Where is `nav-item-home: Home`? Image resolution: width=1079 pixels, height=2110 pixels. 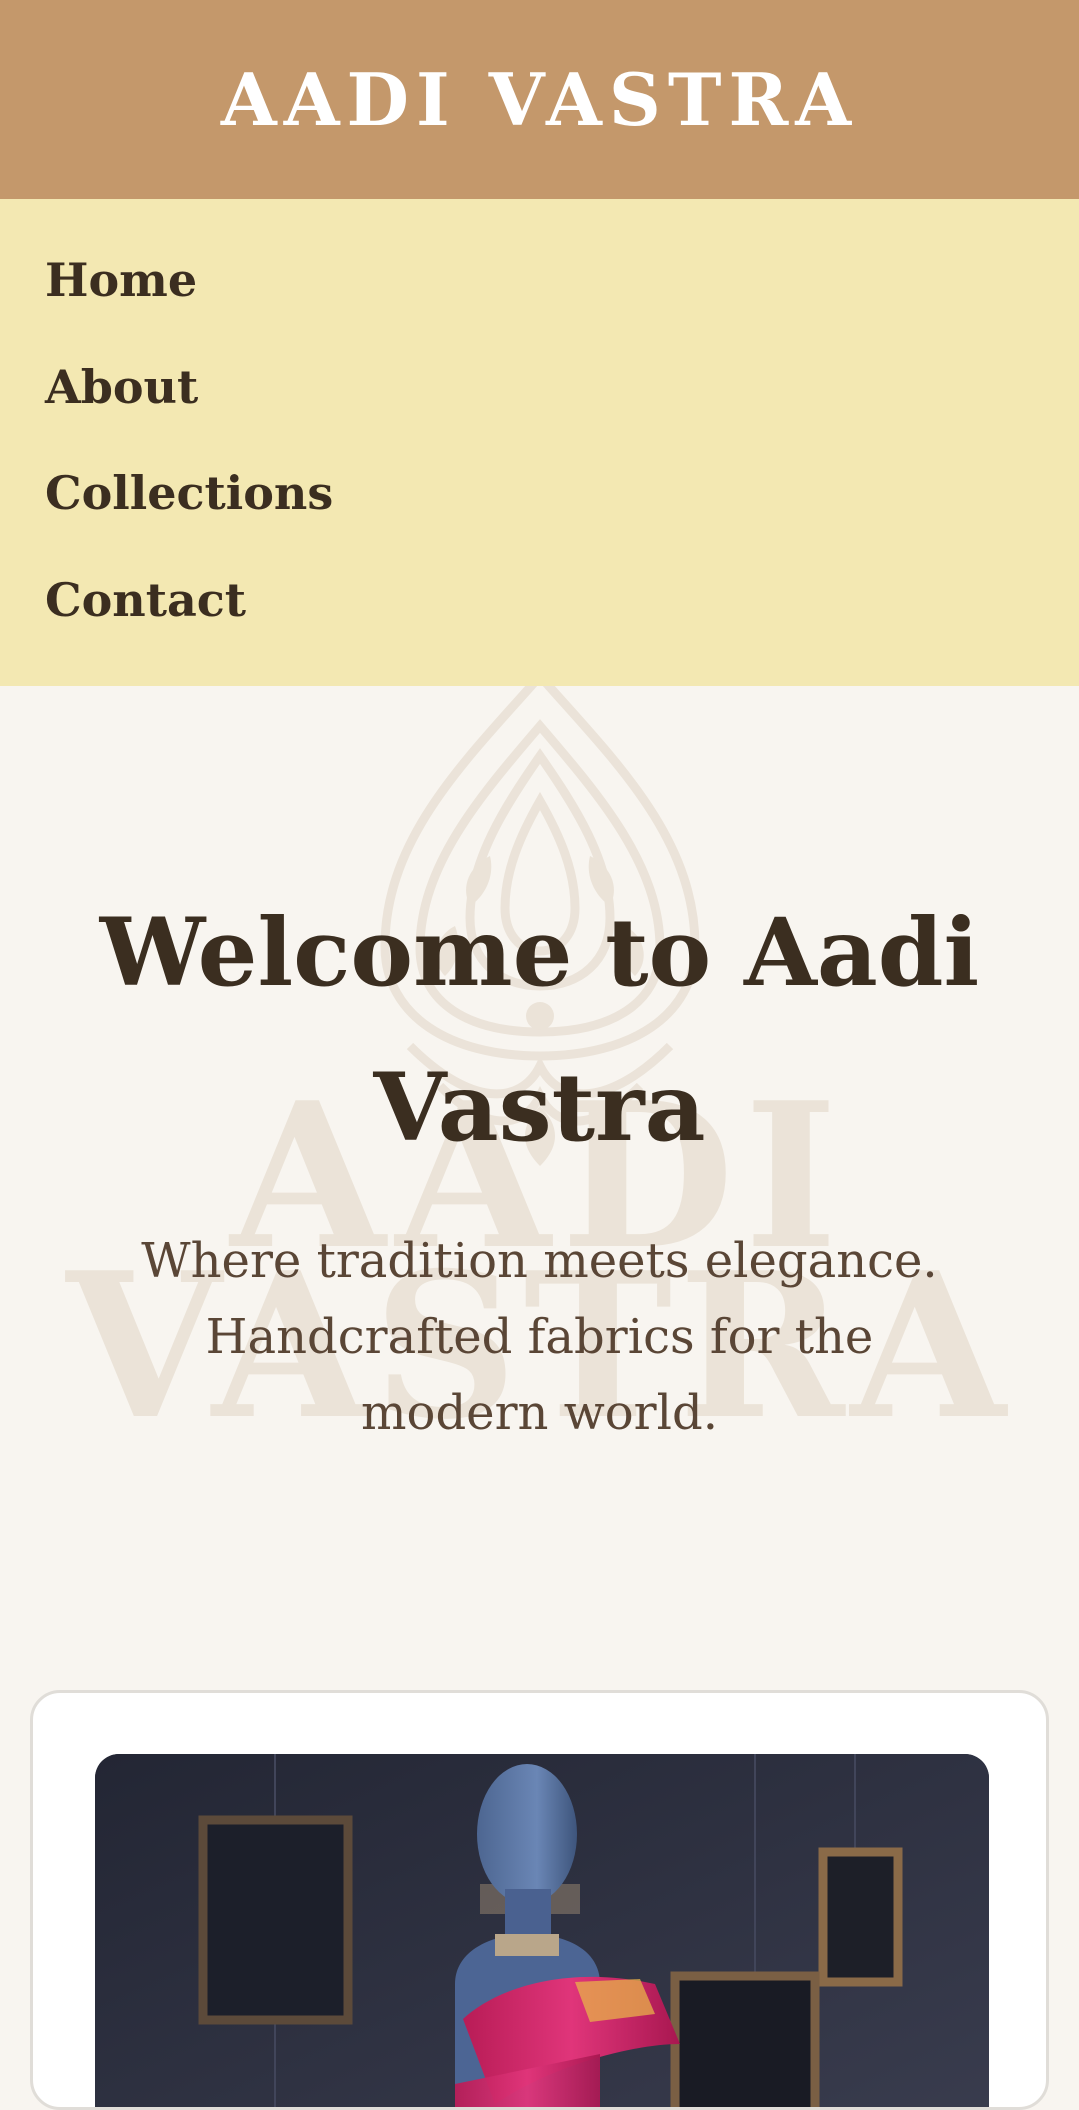
nav-item-home: Home is located at coordinates (121, 280).